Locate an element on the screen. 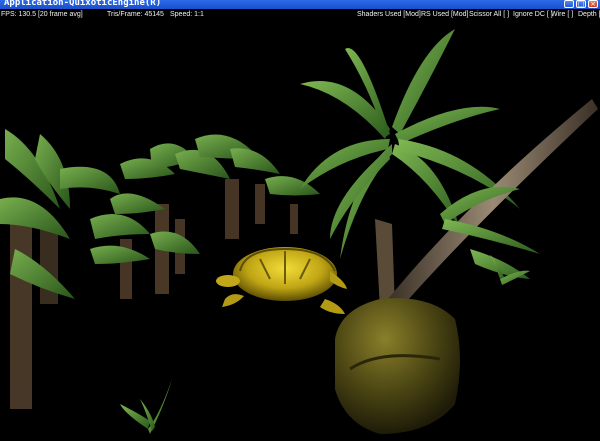 The image size is (600, 441). maximize-icon: □ is located at coordinates (581, 4).